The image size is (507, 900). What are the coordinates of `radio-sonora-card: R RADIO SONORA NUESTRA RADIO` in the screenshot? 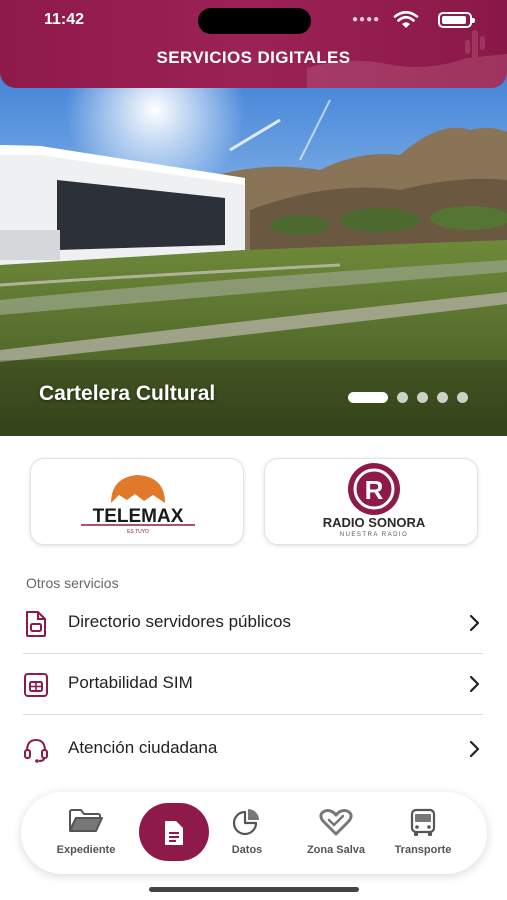 It's located at (371, 501).